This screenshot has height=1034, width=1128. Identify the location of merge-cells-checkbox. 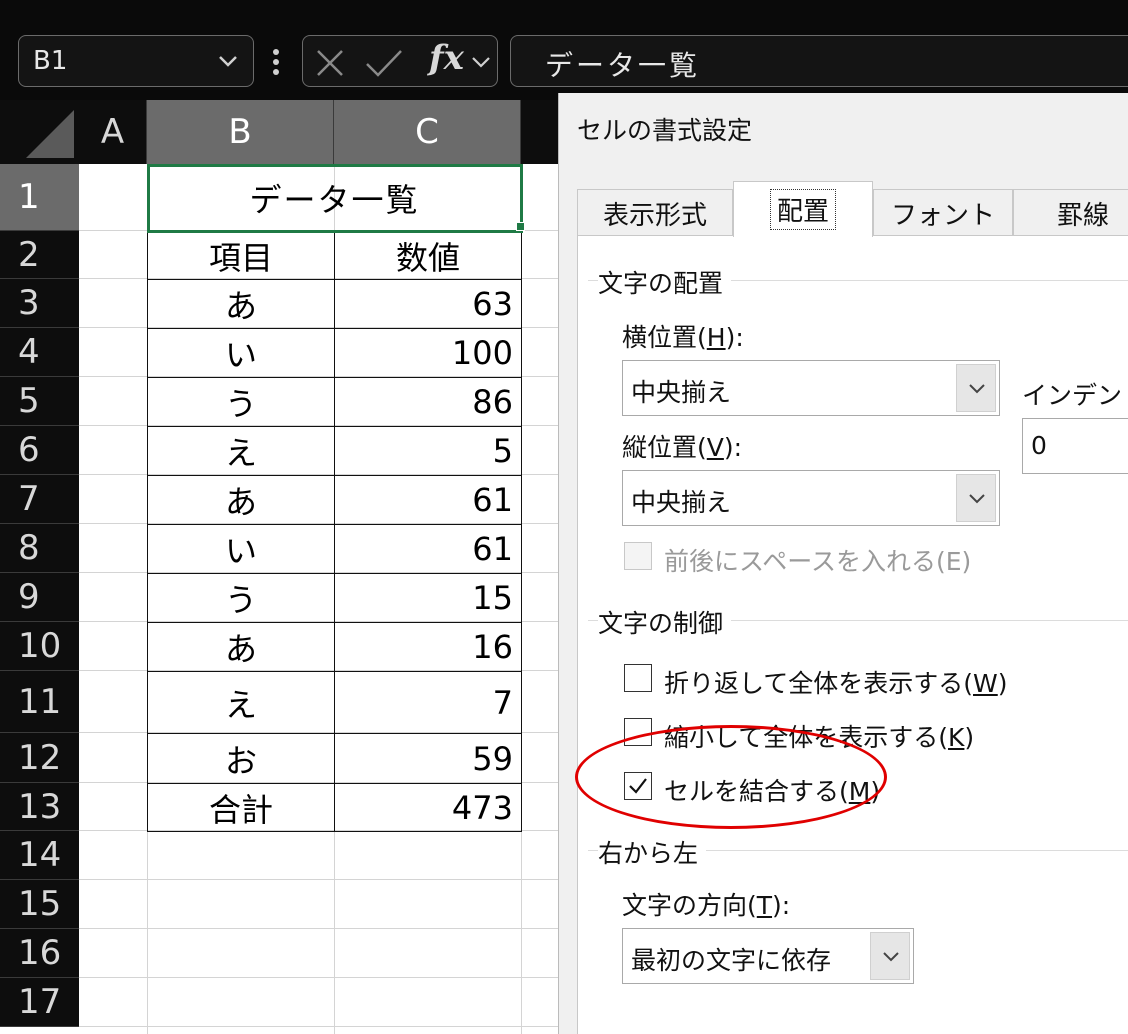
(638, 786).